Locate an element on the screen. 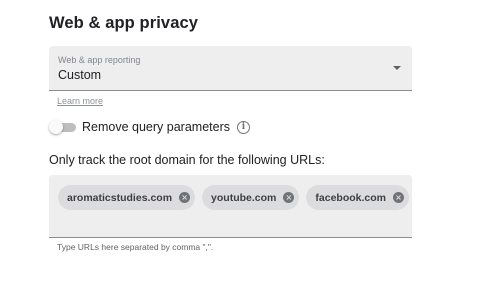 The height and width of the screenshot is (282, 484). chip-text: facebook.com is located at coordinates (350, 197).